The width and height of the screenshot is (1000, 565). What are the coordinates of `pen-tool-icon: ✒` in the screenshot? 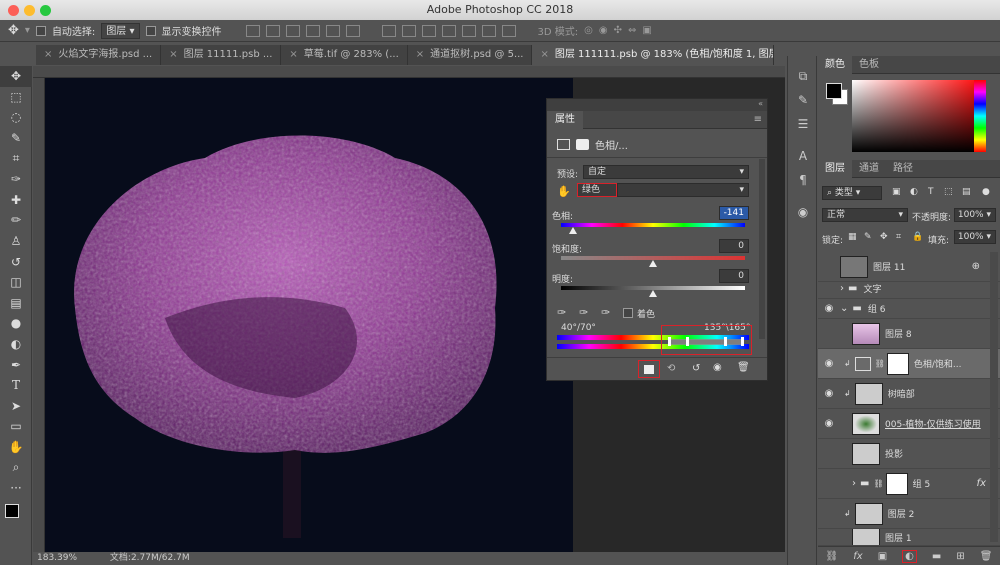 It's located at (16, 364).